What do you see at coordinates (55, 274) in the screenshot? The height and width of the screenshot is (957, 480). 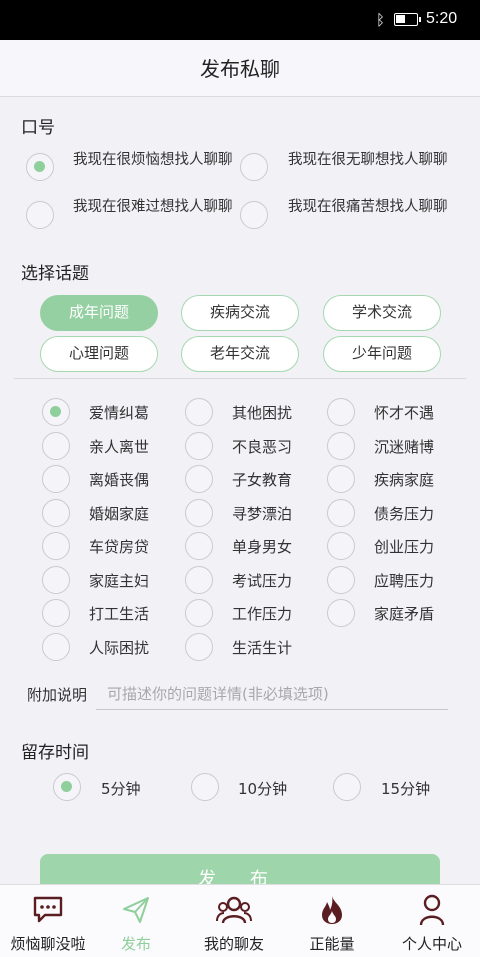 I see `topic-label: 选择话题` at bounding box center [55, 274].